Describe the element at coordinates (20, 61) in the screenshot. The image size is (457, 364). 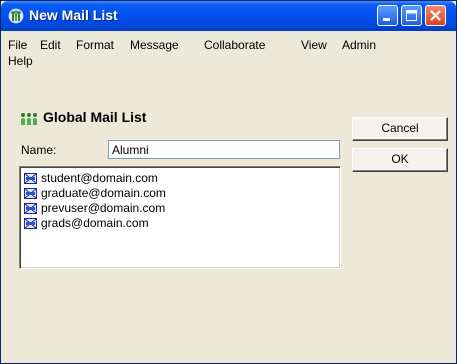
I see `menu-help: Help` at that location.